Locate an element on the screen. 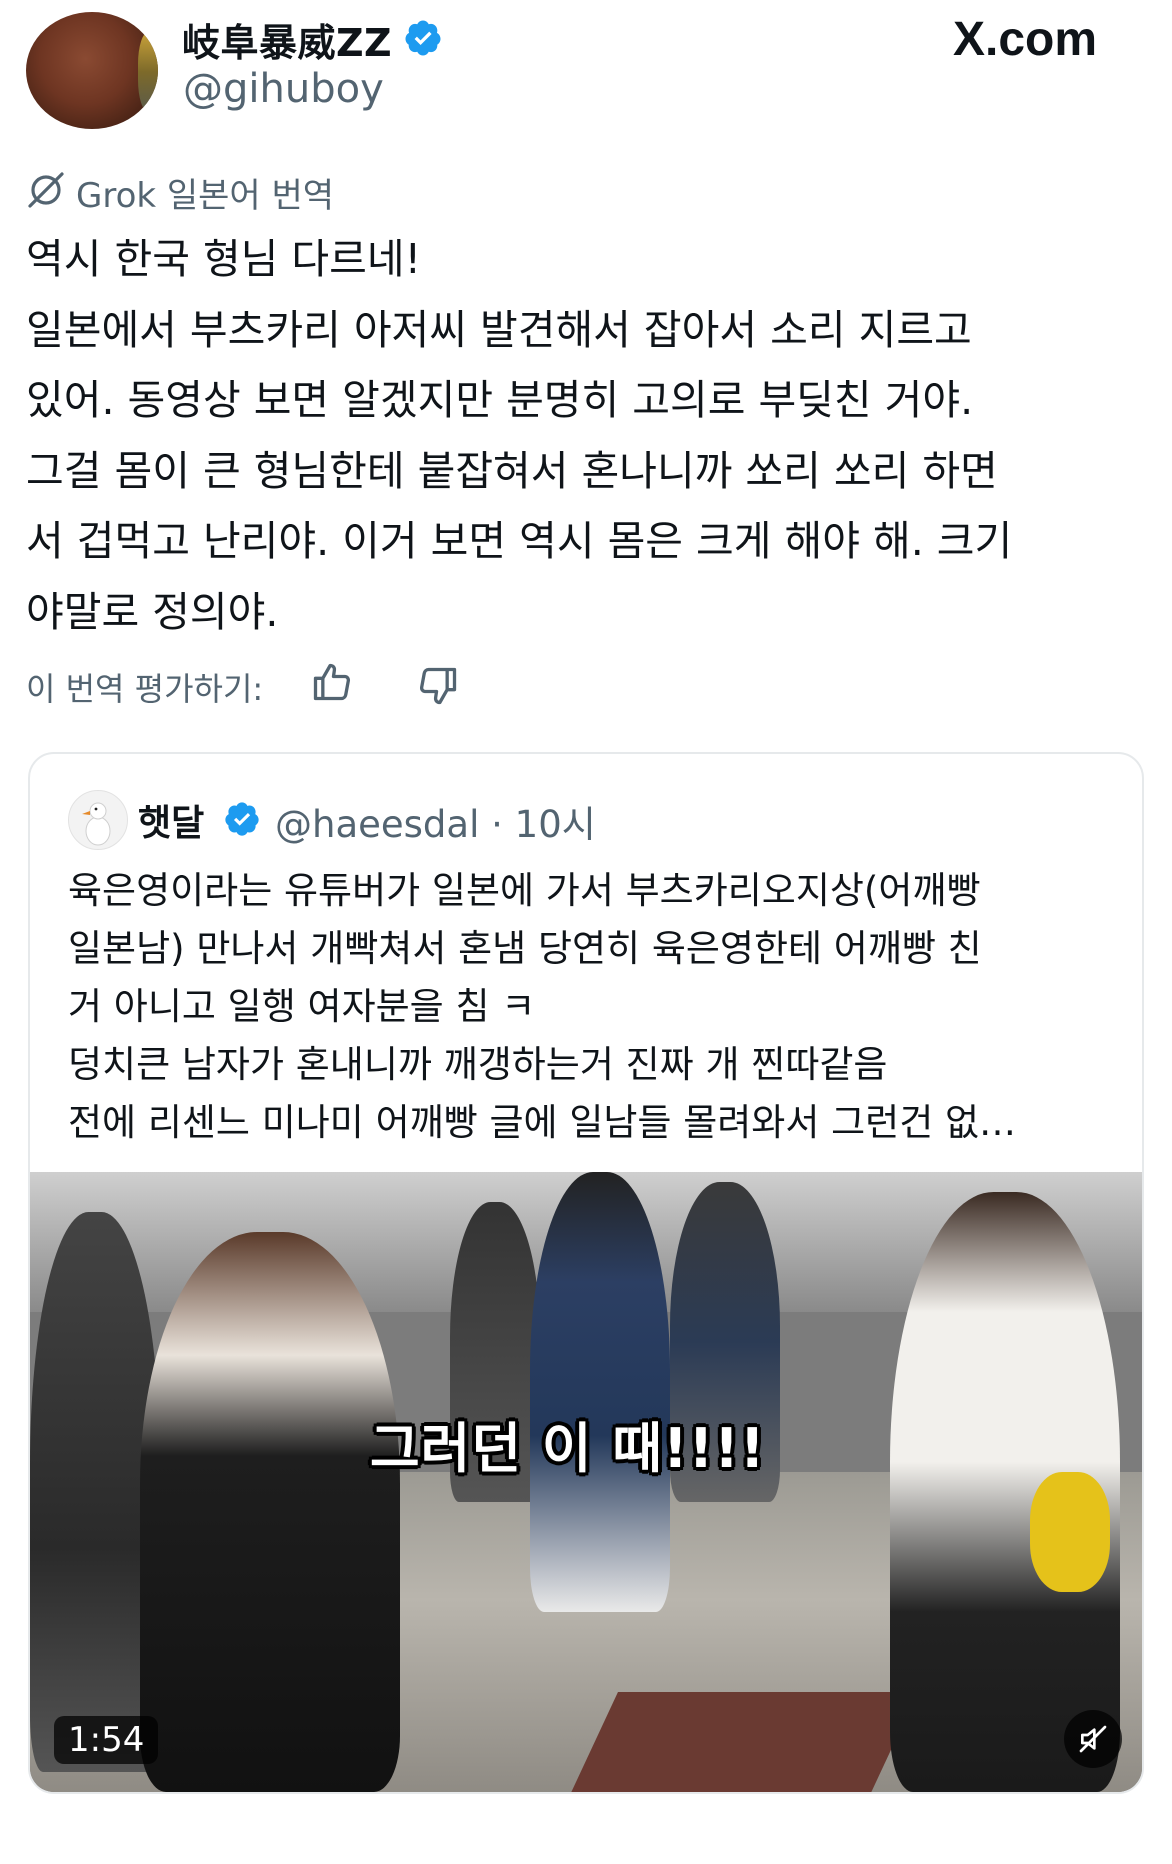 Image resolution: width=1172 pixels, height=1864 pixels. quoted-handle-time: @haeesdal · 10시 is located at coordinates (435, 821).